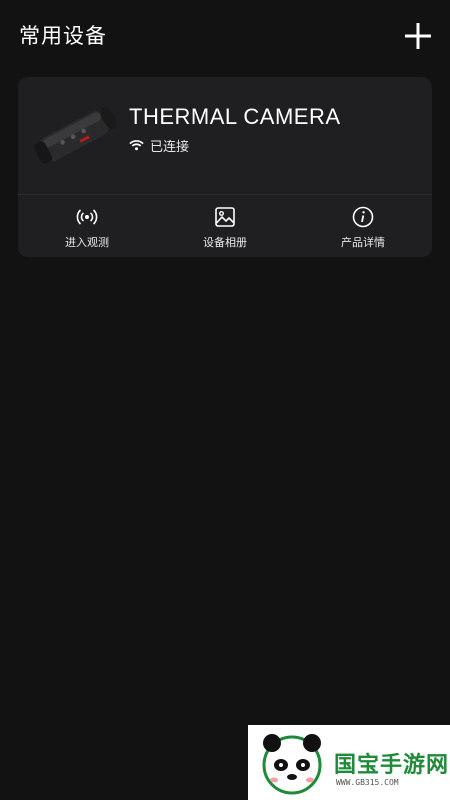 The width and height of the screenshot is (450, 800). I want to click on connection-status: 已连接, so click(159, 145).